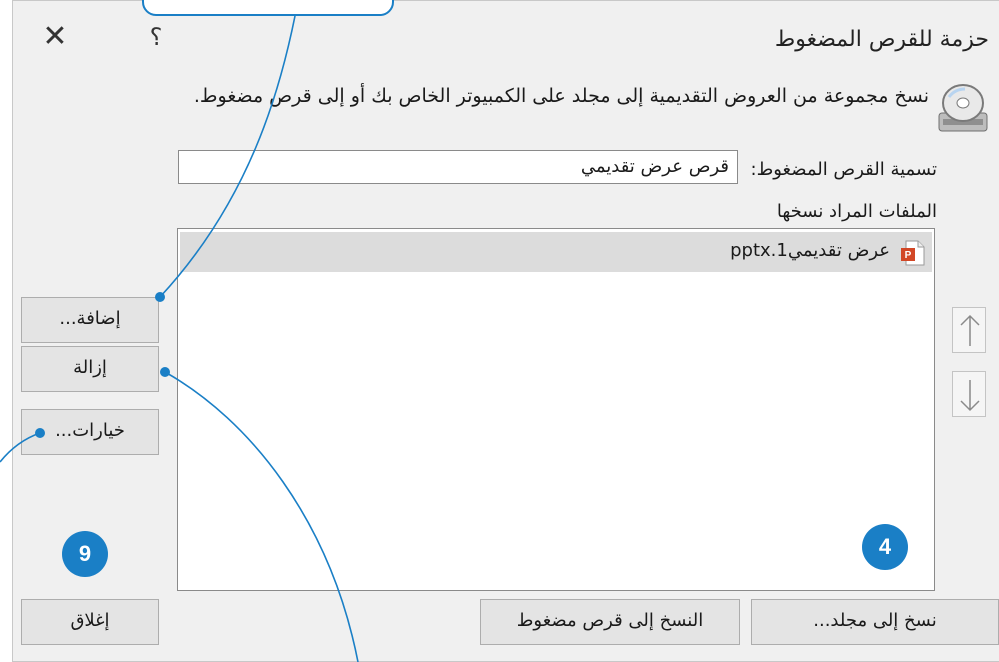 This screenshot has height=662, width=999. Describe the element at coordinates (843, 169) in the screenshot. I see `cd-name-label: تسمية القرص المضغوط:` at that location.